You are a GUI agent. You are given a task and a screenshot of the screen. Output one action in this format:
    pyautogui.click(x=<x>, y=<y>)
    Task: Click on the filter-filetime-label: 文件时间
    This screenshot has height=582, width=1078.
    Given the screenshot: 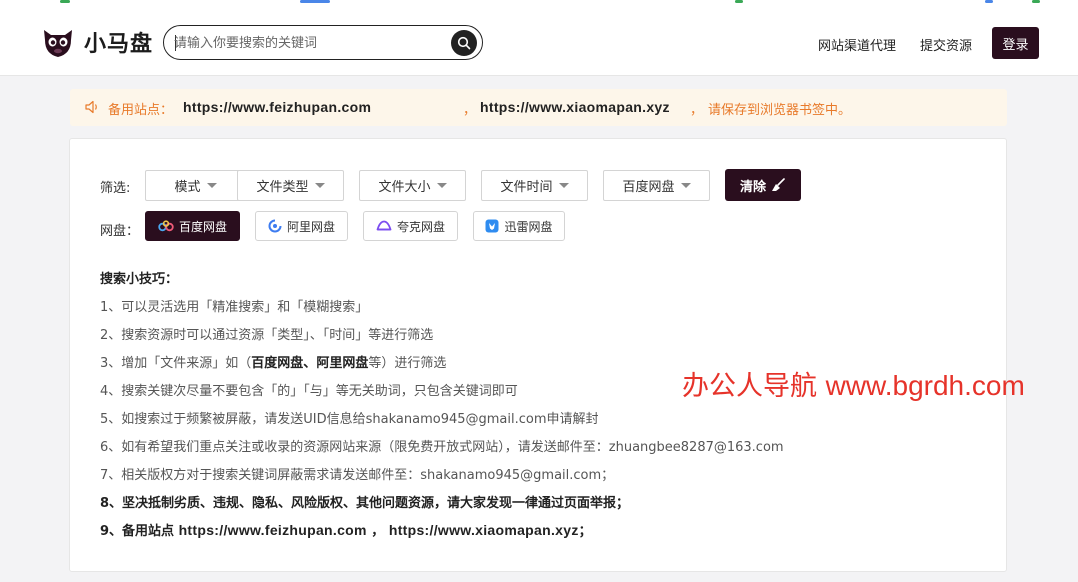 What is the action you would take?
    pyautogui.click(x=526, y=187)
    